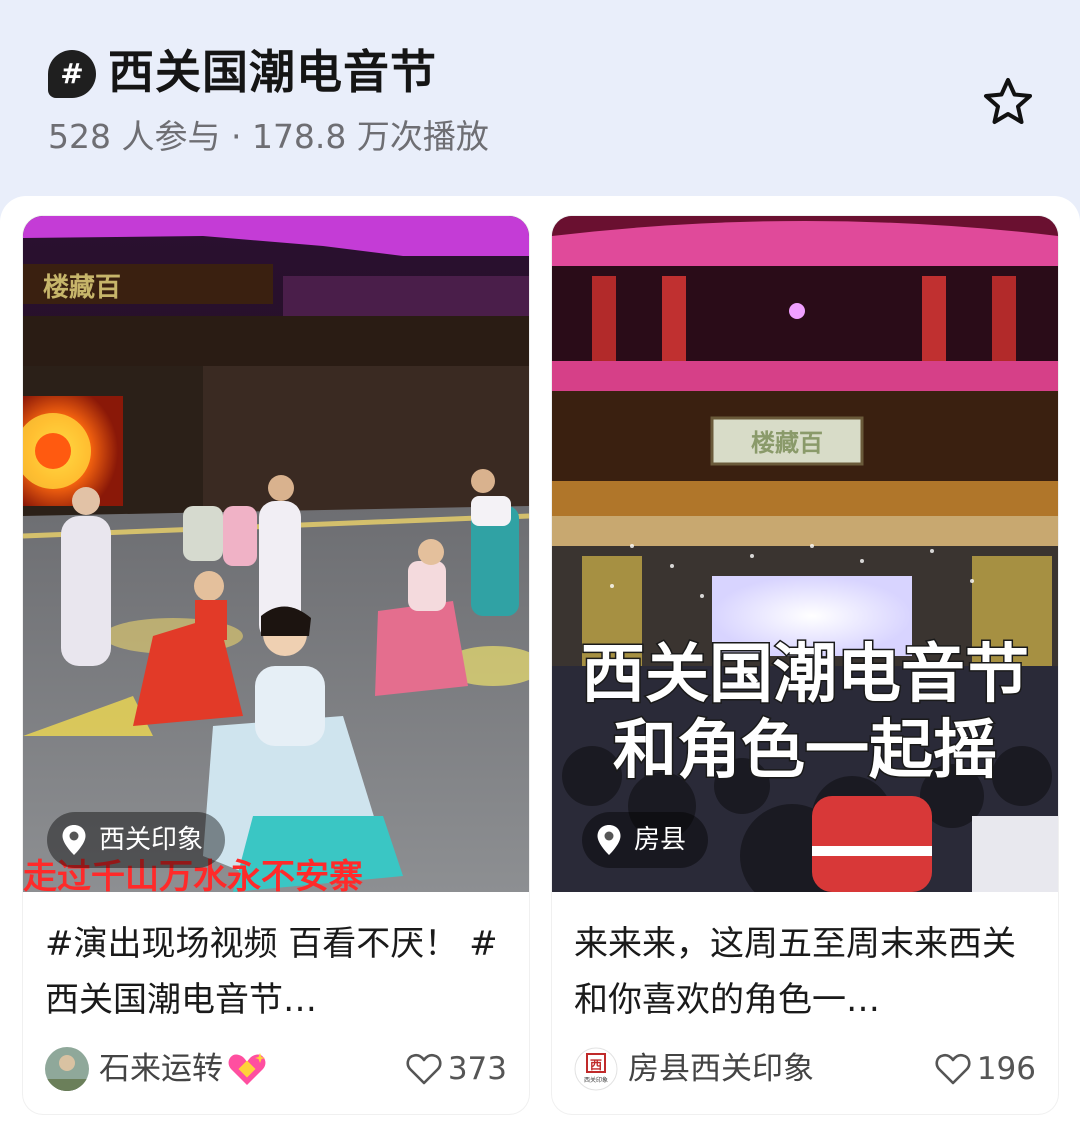 The width and height of the screenshot is (1080, 1136). What do you see at coordinates (596, 1065) in the screenshot?
I see `avatar-logo-text: 西` at bounding box center [596, 1065].